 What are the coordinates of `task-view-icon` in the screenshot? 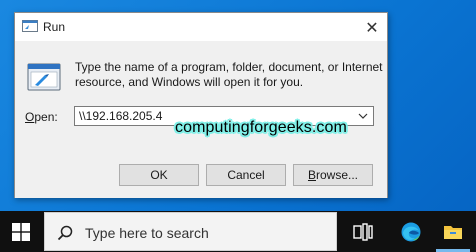 It's located at (363, 232).